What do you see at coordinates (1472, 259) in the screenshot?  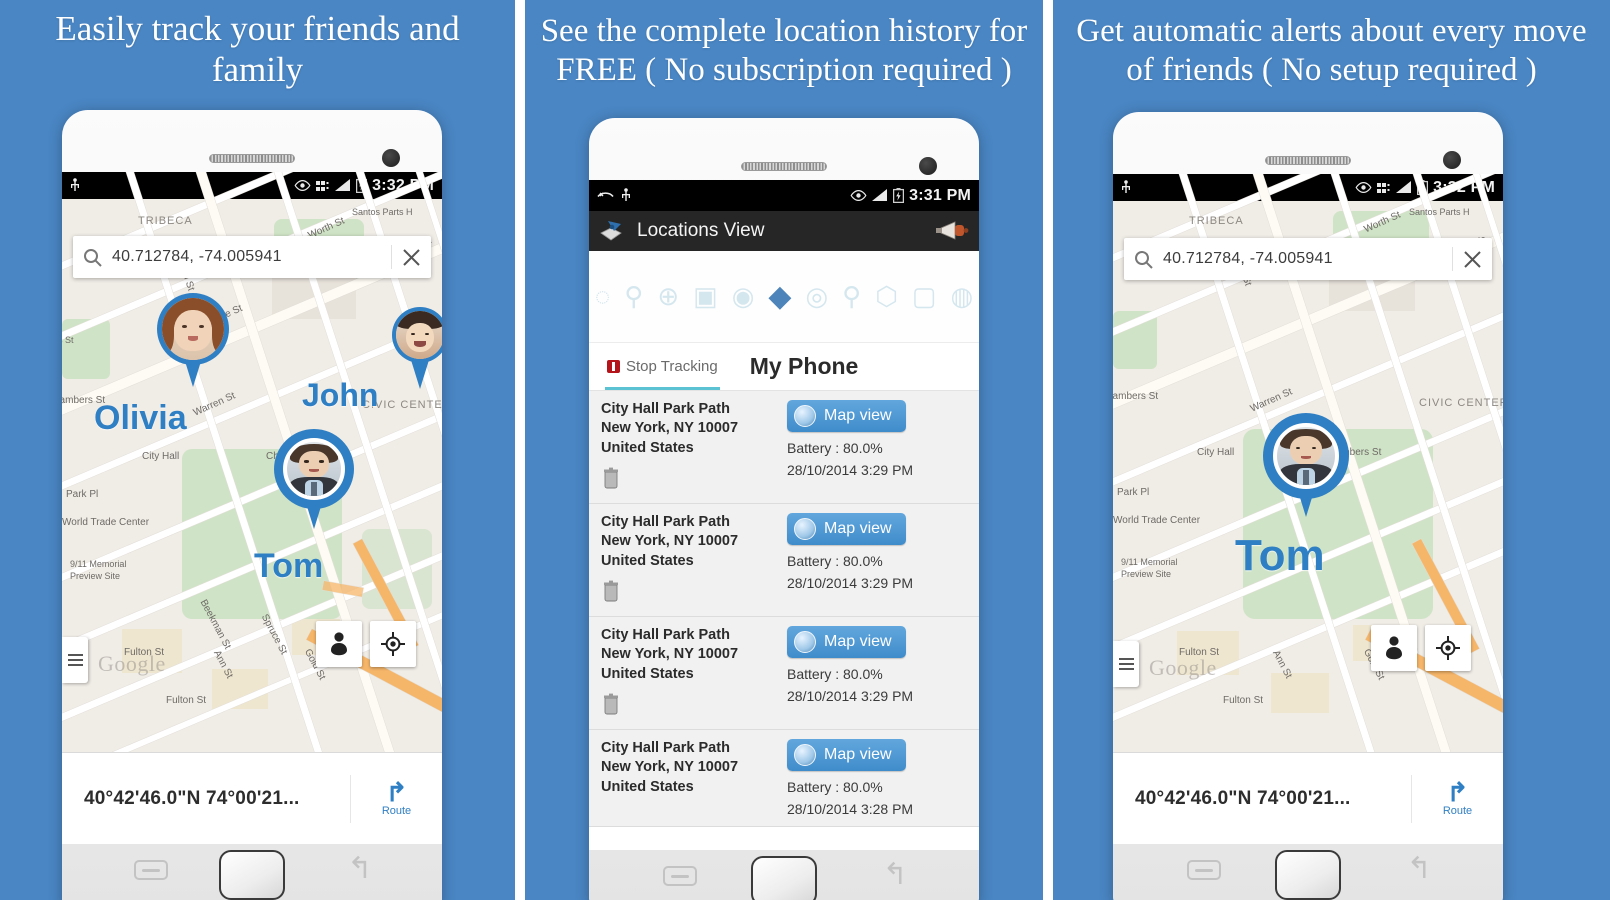 I see `close-icon` at bounding box center [1472, 259].